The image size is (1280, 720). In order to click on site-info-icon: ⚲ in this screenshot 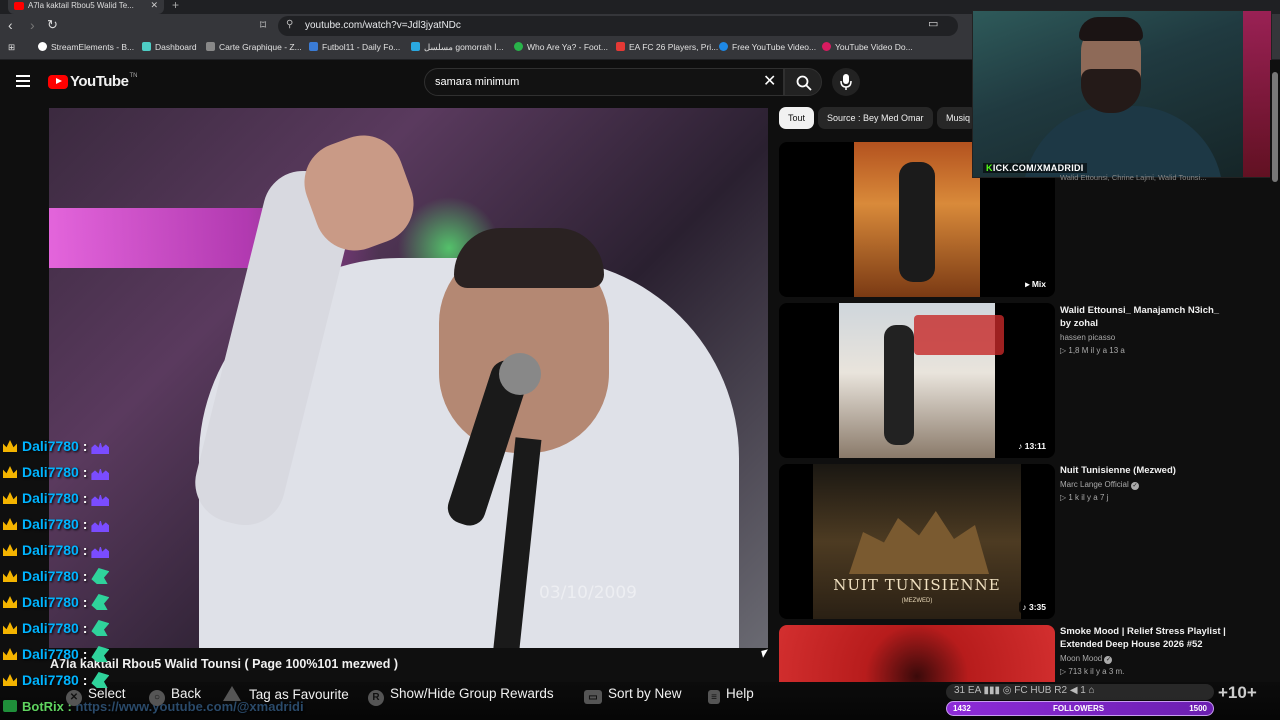, I will do `click(289, 24)`.